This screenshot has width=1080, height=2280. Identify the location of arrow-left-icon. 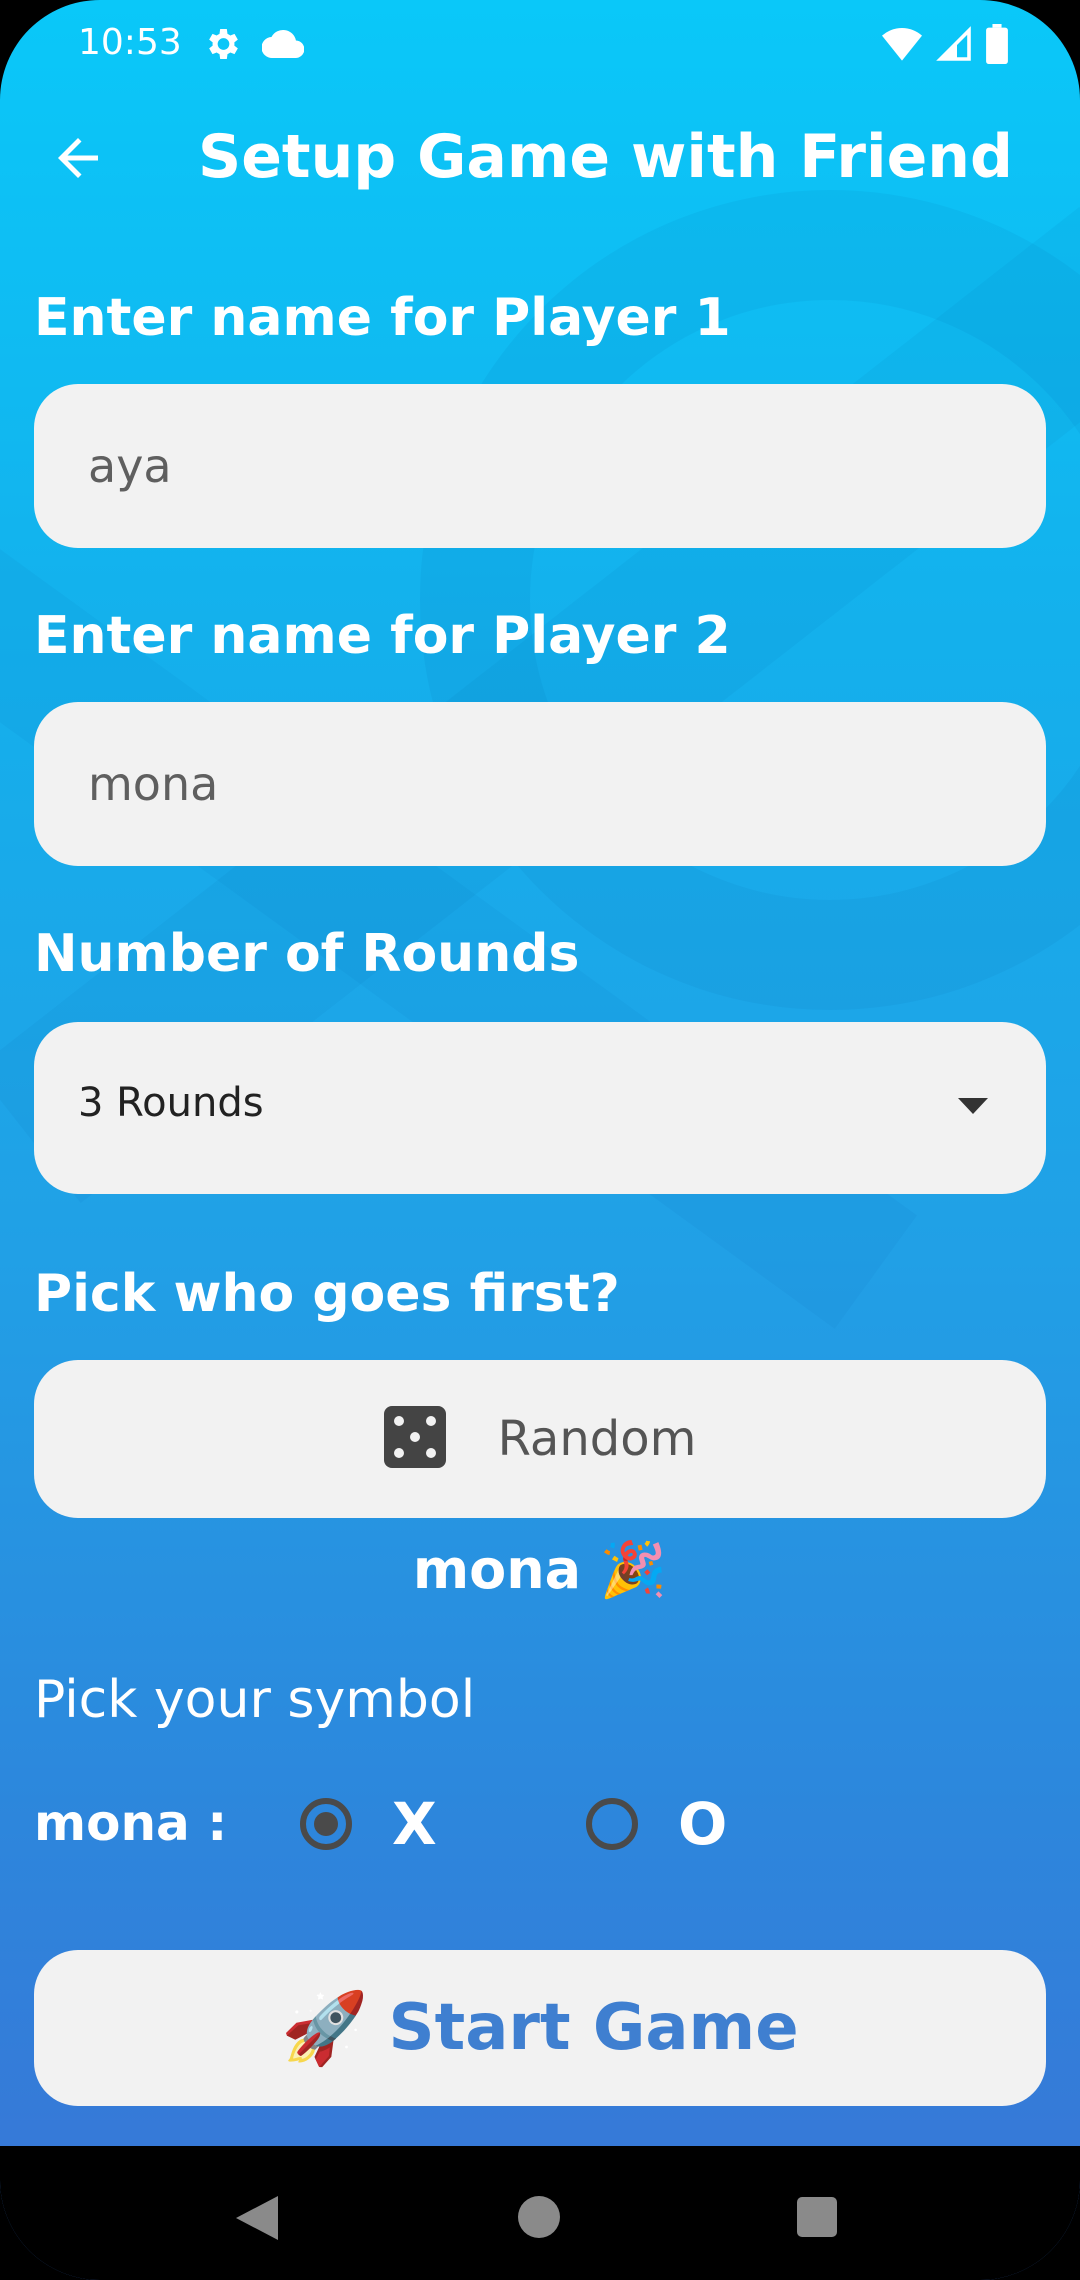
(78, 158).